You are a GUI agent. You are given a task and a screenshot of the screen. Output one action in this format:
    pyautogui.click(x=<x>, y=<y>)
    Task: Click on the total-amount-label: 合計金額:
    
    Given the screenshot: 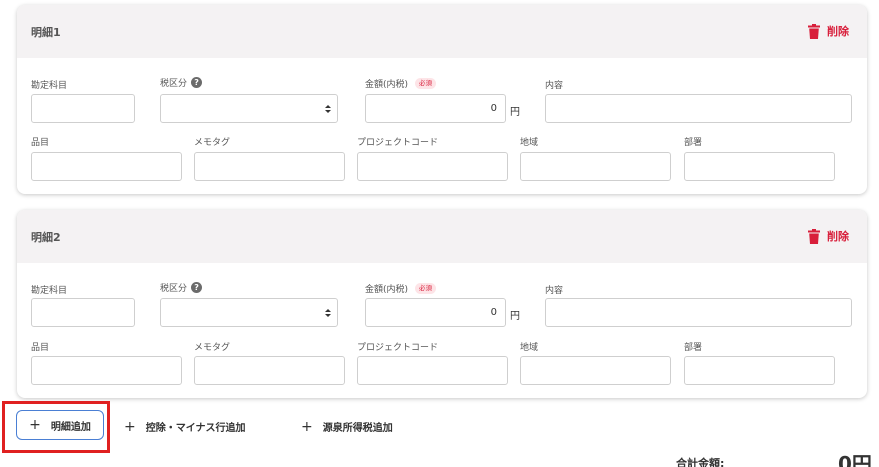 What is the action you would take?
    pyautogui.click(x=700, y=462)
    